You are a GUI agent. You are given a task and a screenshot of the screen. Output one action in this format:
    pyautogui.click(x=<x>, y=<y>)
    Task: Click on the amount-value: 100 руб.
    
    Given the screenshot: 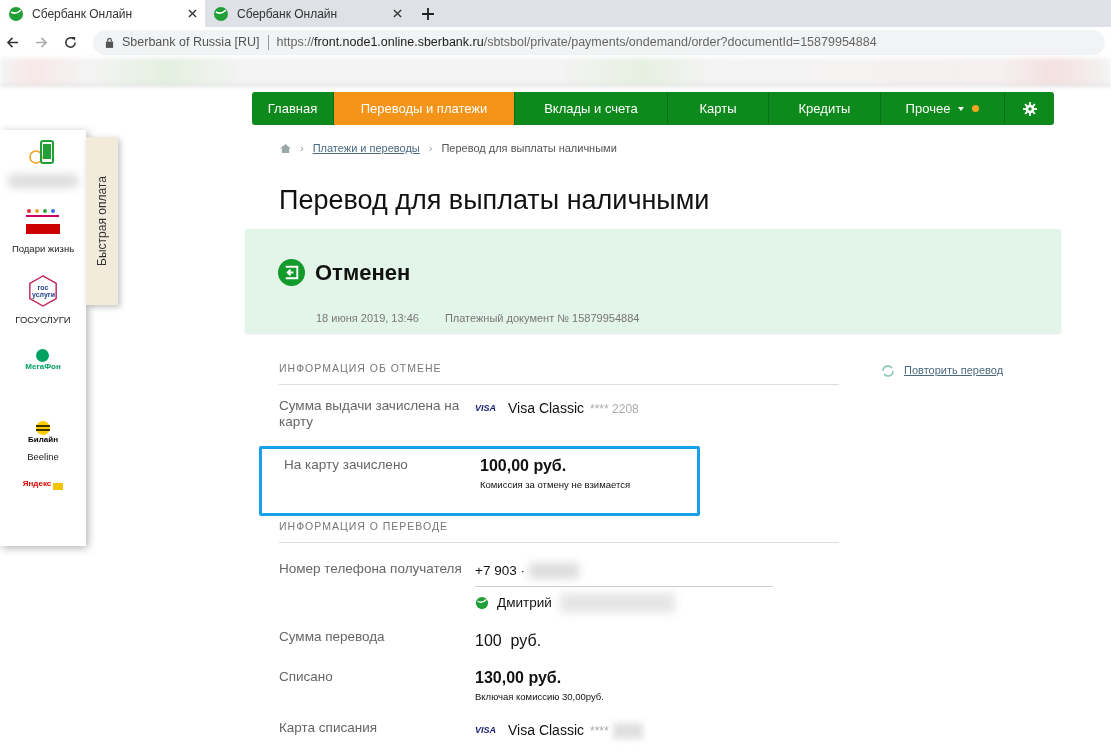 What is the action you would take?
    pyautogui.click(x=509, y=640)
    